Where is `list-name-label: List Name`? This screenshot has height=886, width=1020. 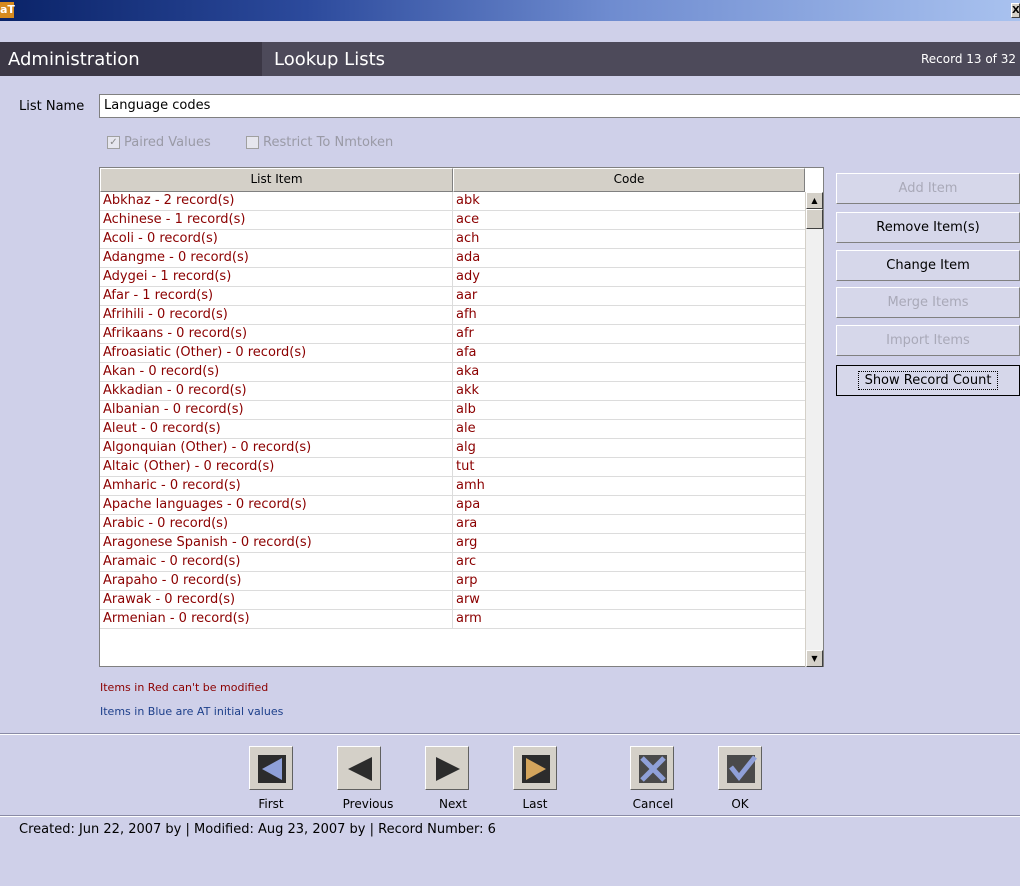 list-name-label: List Name is located at coordinates (52, 106).